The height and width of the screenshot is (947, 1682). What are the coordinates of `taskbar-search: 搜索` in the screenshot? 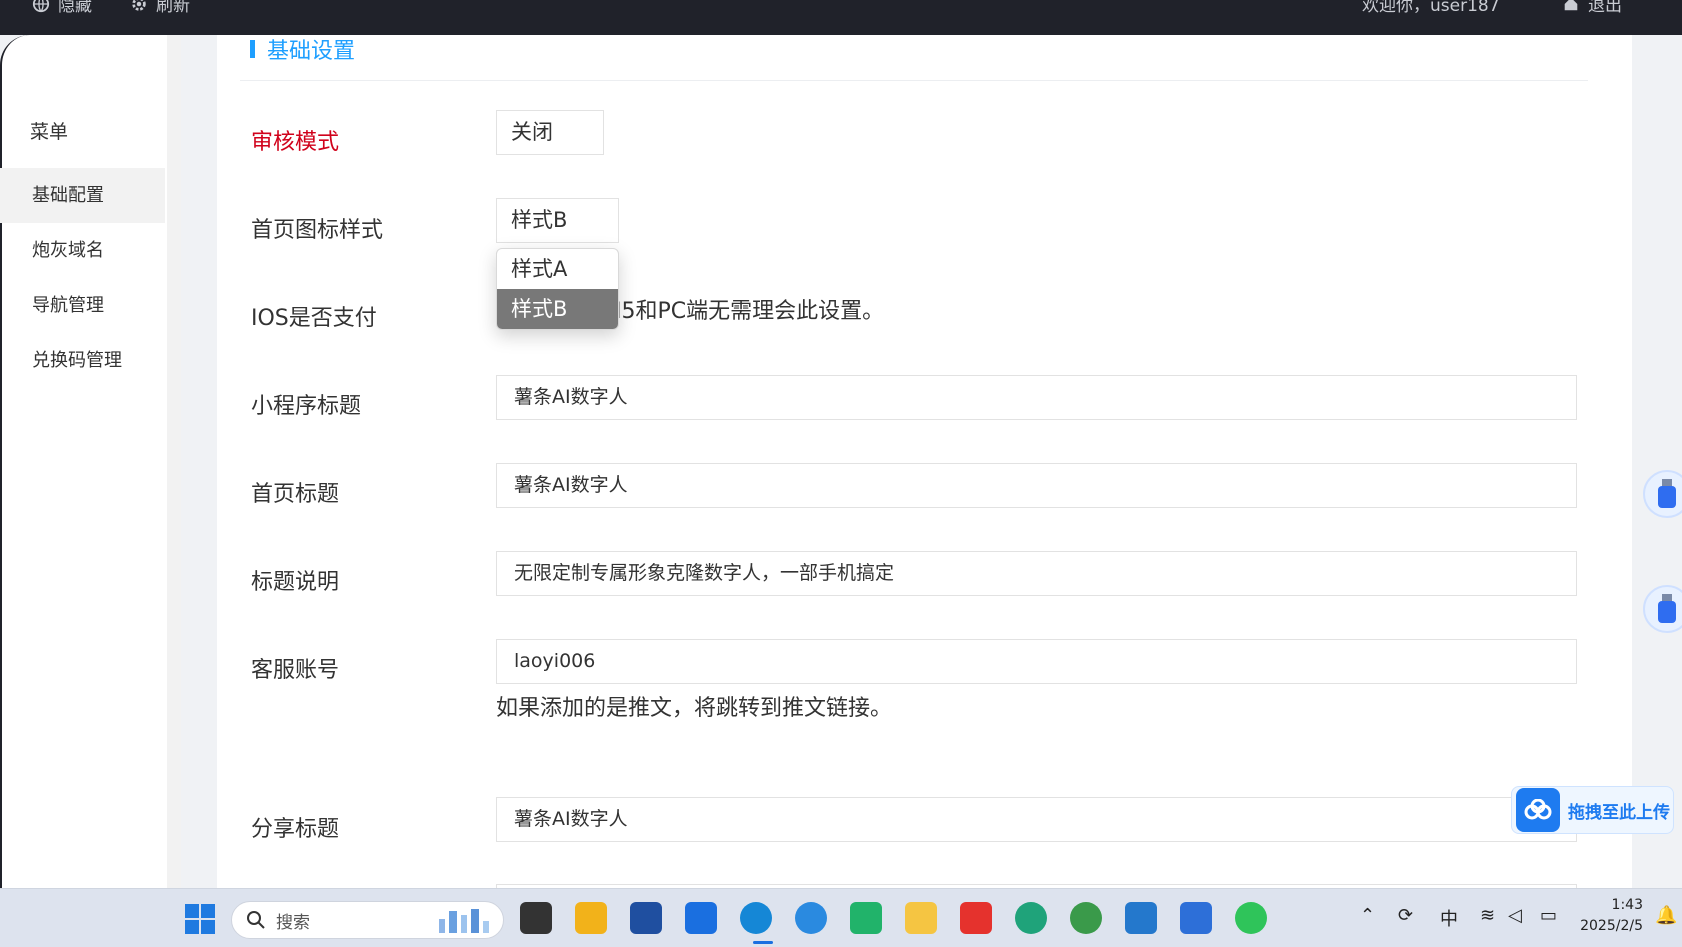 It's located at (367, 920).